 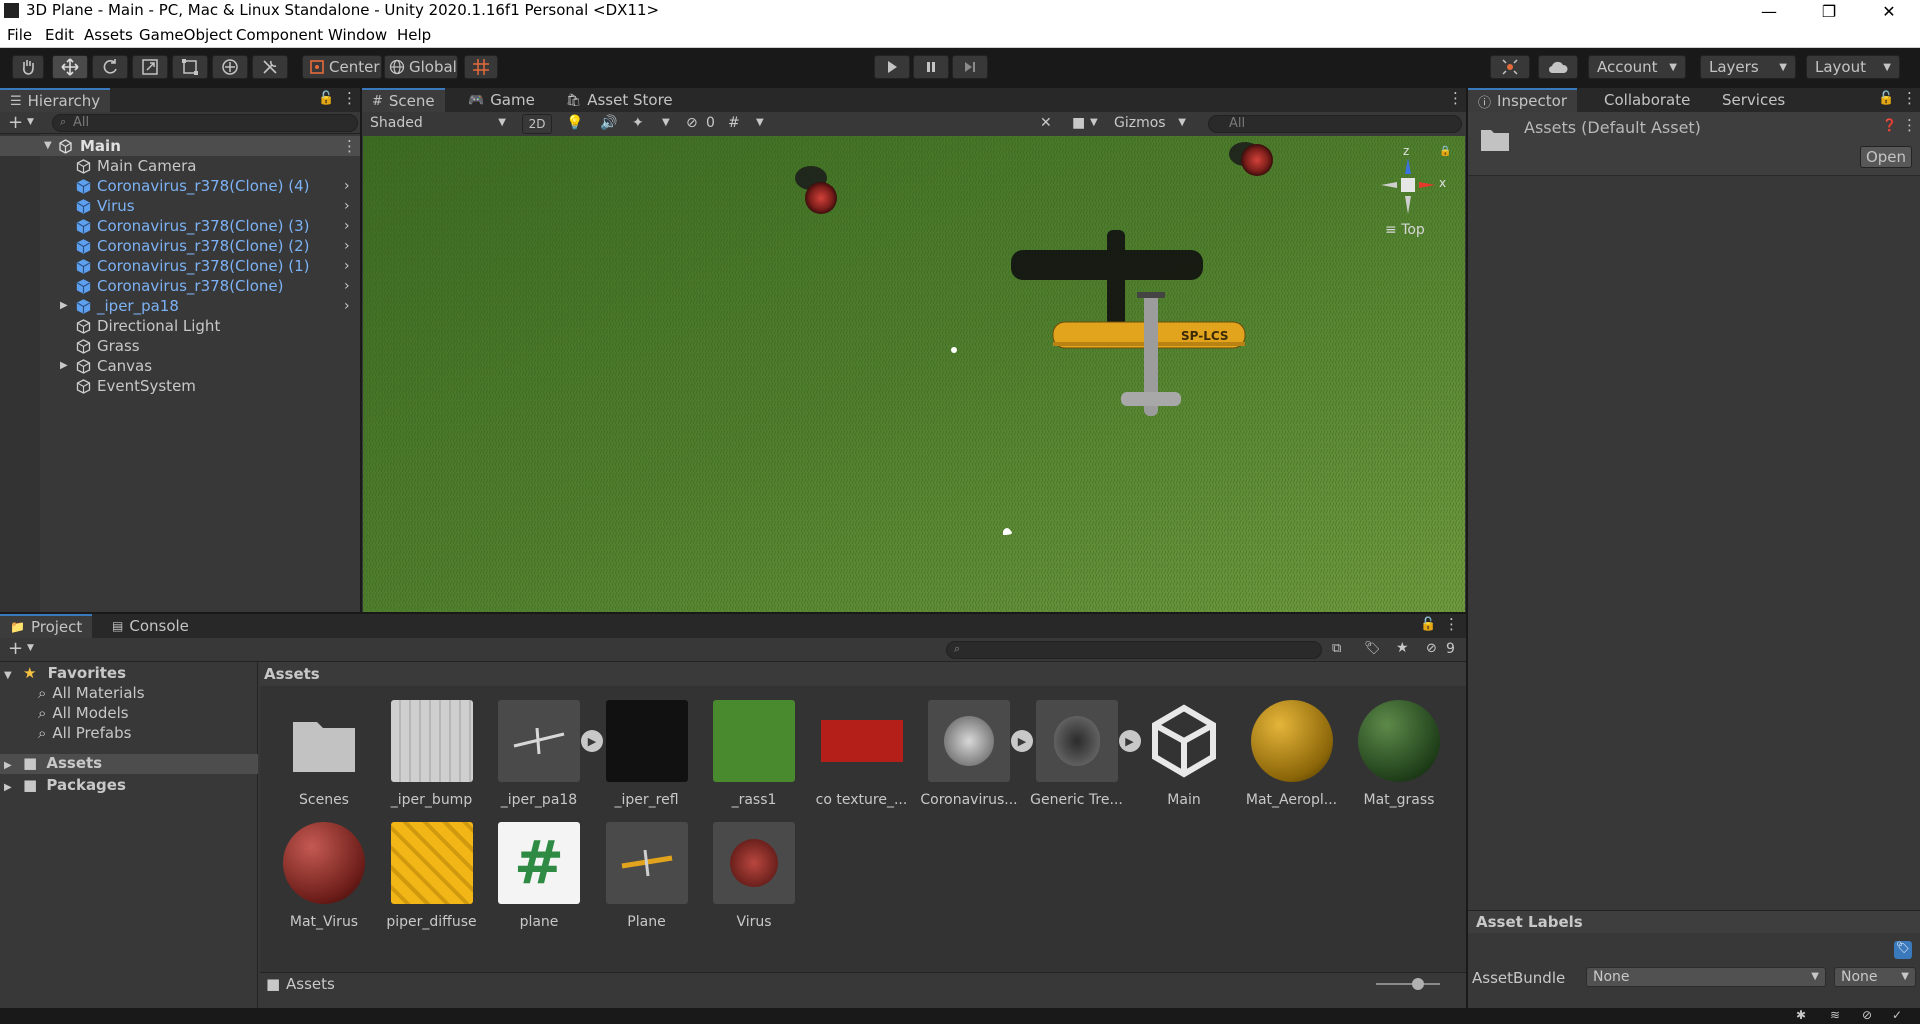 What do you see at coordinates (279, 35) in the screenshot?
I see `menu-component: Component` at bounding box center [279, 35].